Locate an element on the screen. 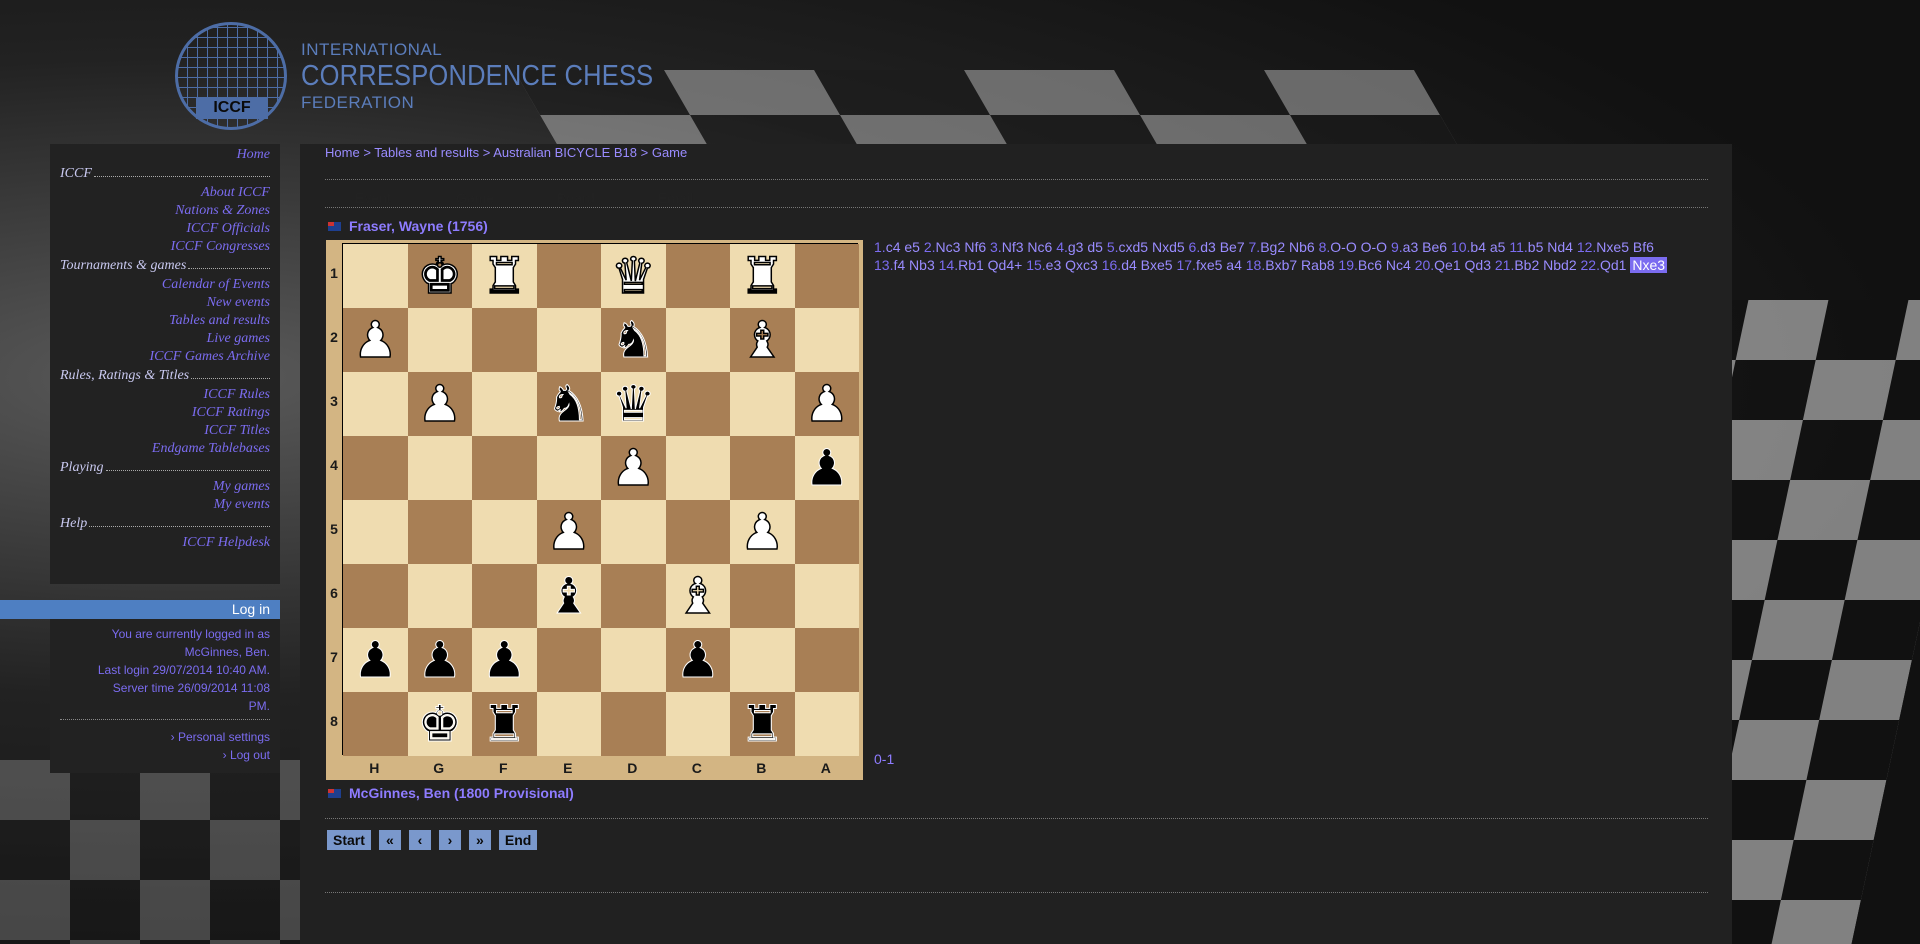  sidebar-section-help: Help is located at coordinates (165, 524).